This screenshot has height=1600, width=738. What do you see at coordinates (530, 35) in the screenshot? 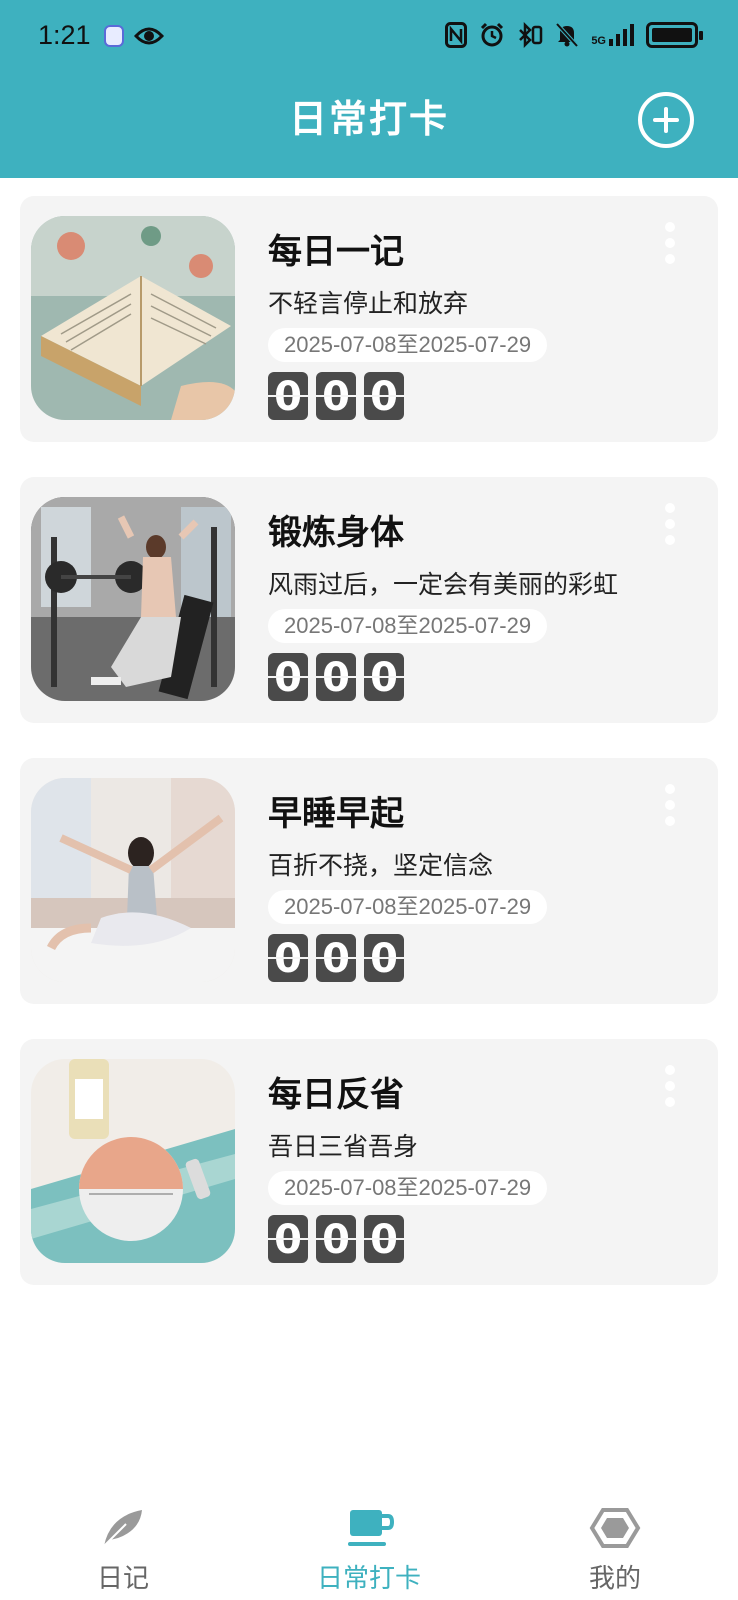
I see `bluetooth-icon` at bounding box center [530, 35].